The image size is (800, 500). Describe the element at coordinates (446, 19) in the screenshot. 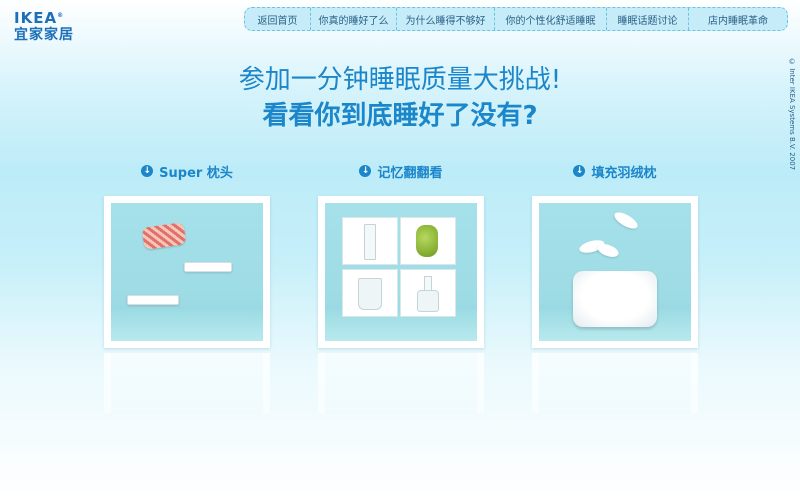

I see `nav-item-why-not-enough: 为什么睡得不够好` at that location.